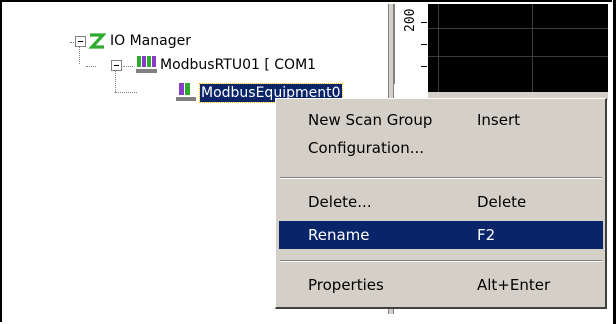 The height and width of the screenshot is (324, 616). Describe the element at coordinates (441, 235) in the screenshot. I see `menu-item-rename: Rename F2` at that location.